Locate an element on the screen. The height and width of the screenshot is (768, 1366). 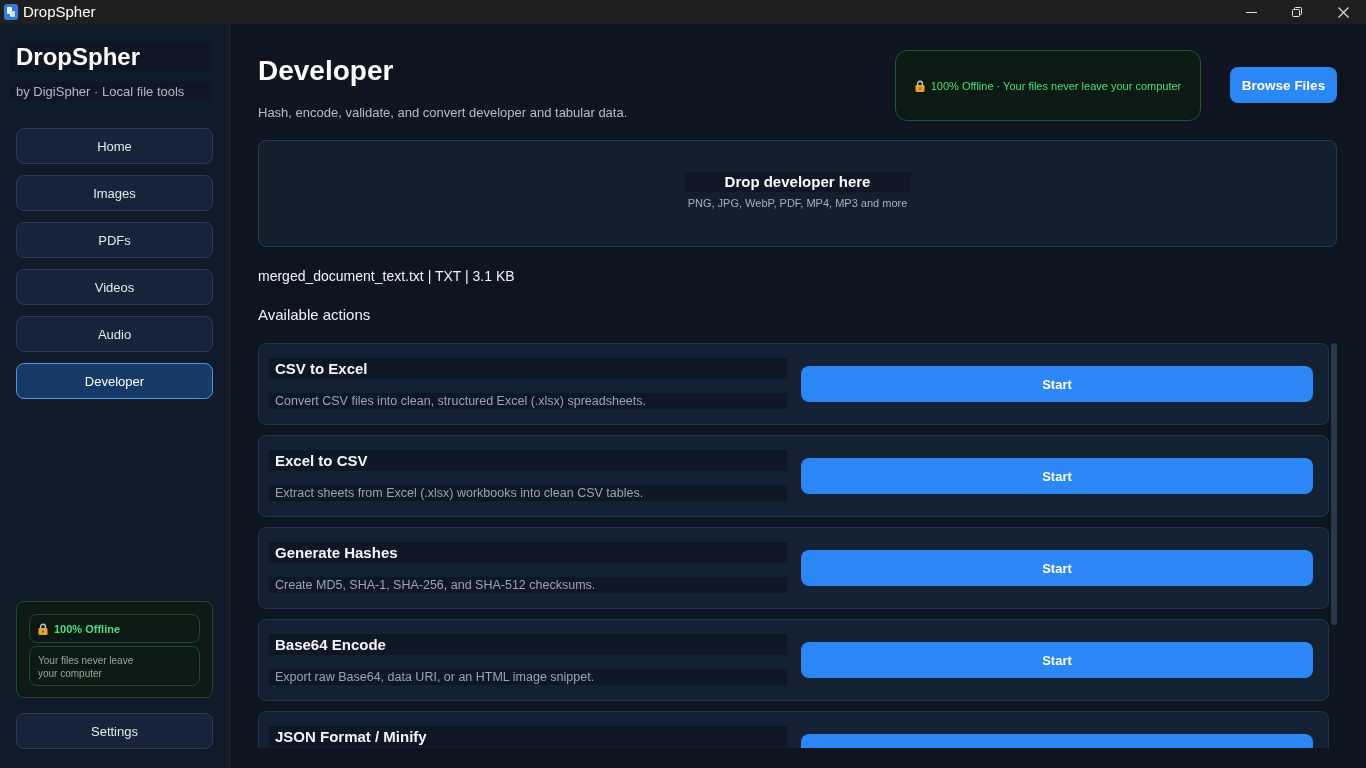
action-title: Generate Hashes is located at coordinates (528, 552).